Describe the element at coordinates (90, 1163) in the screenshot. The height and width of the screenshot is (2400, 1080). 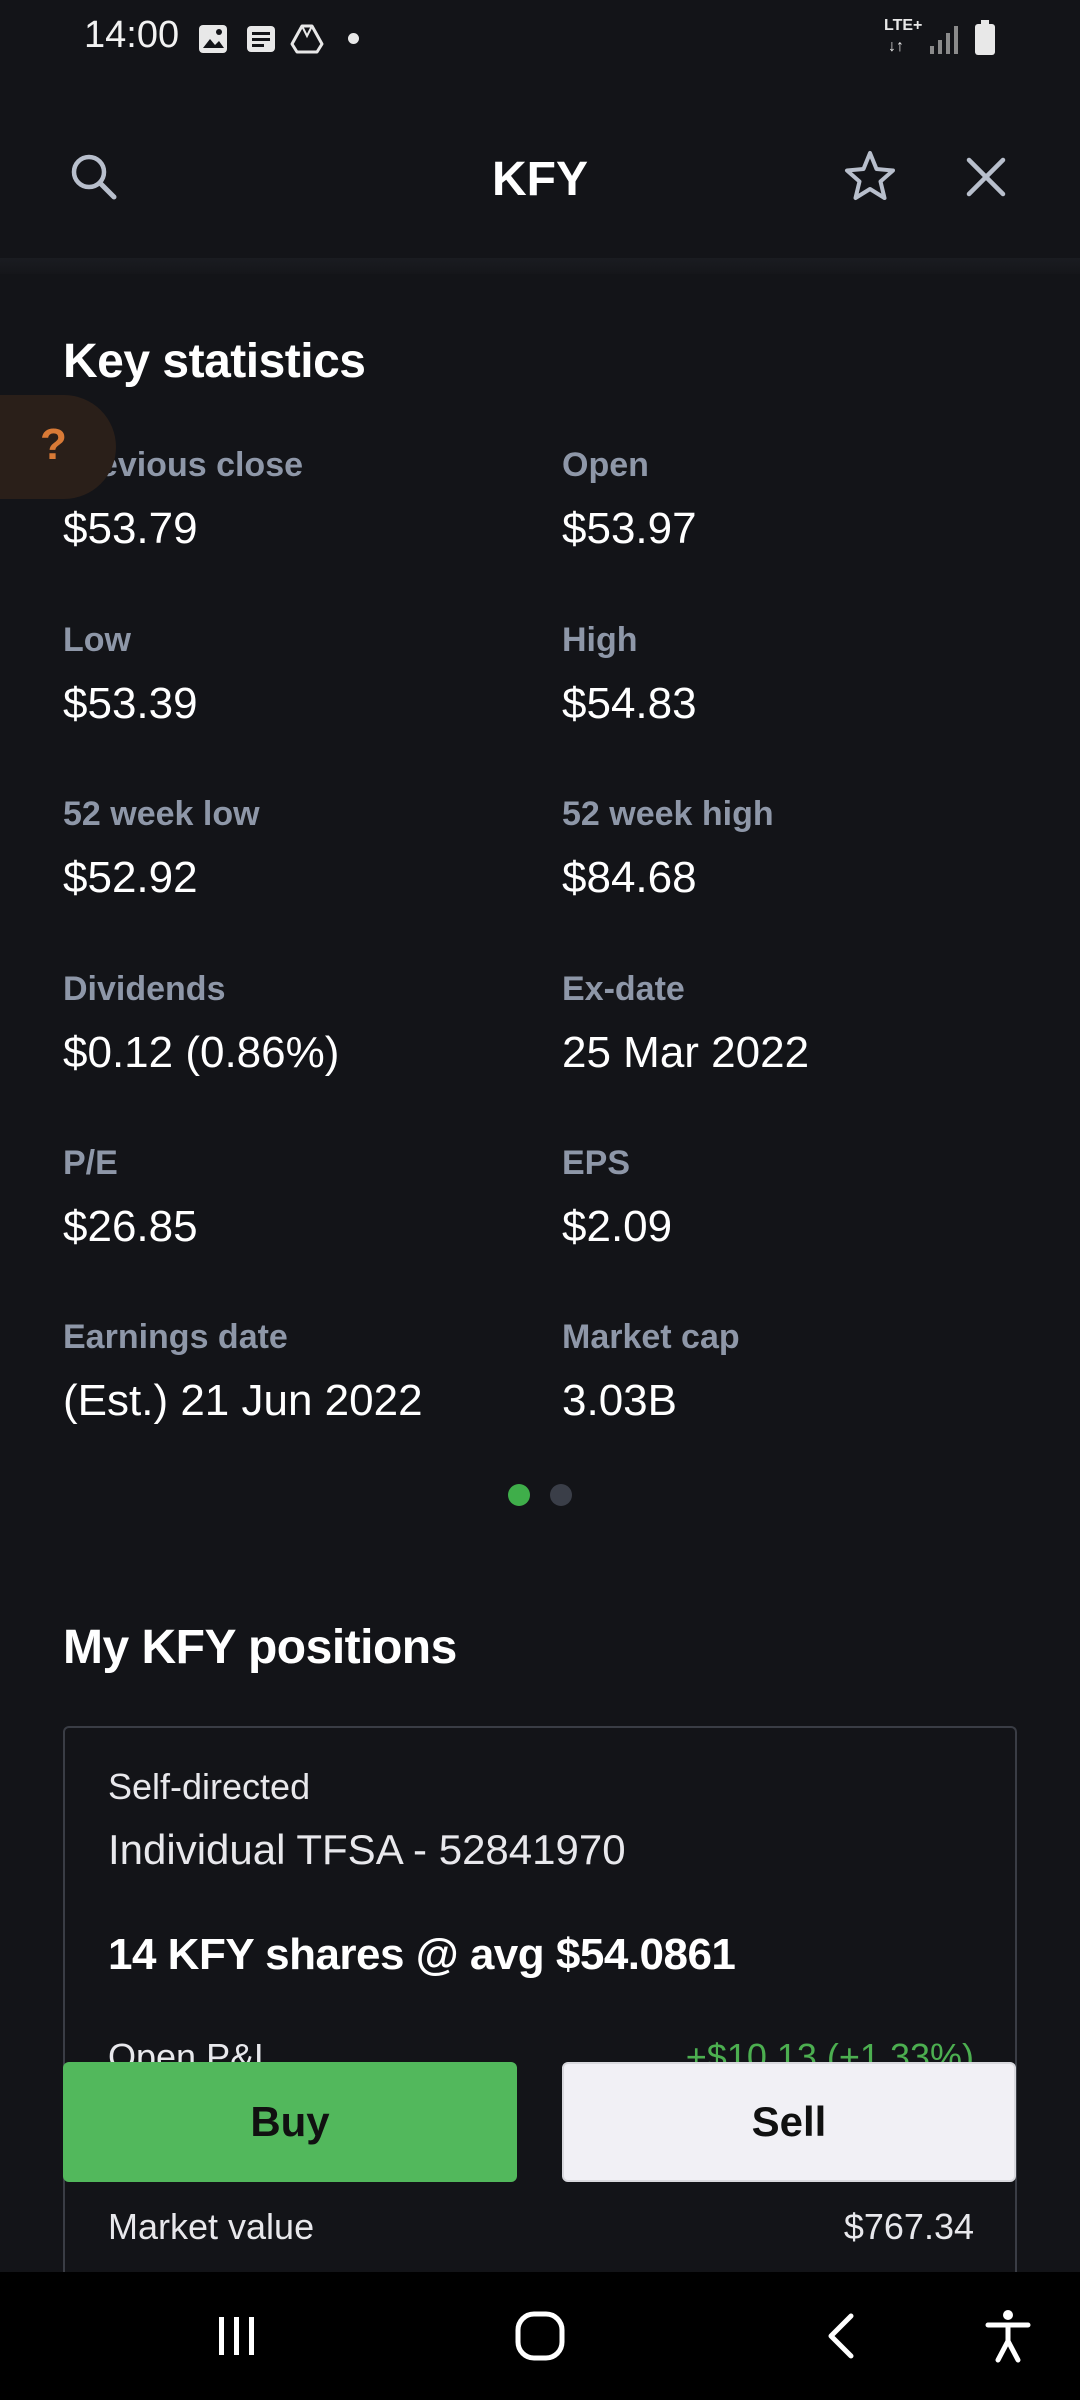
I see `stat-label: P/E` at that location.